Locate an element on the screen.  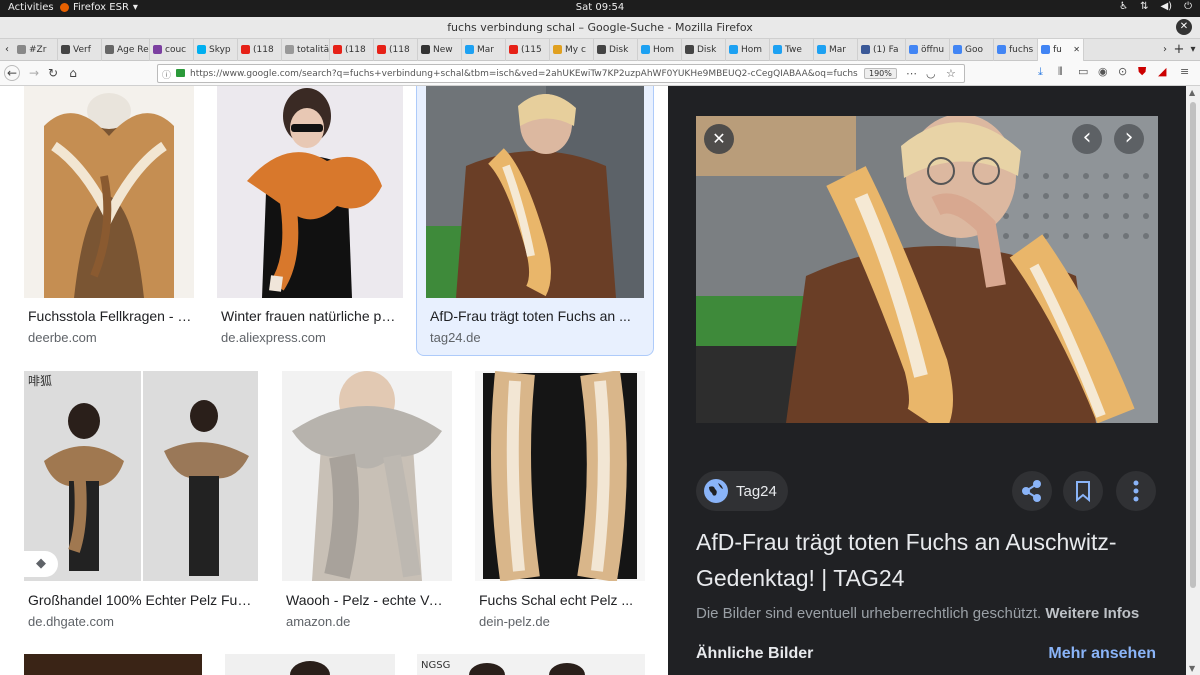
volume-icon: ◀) is located at coordinates (1166, 6).